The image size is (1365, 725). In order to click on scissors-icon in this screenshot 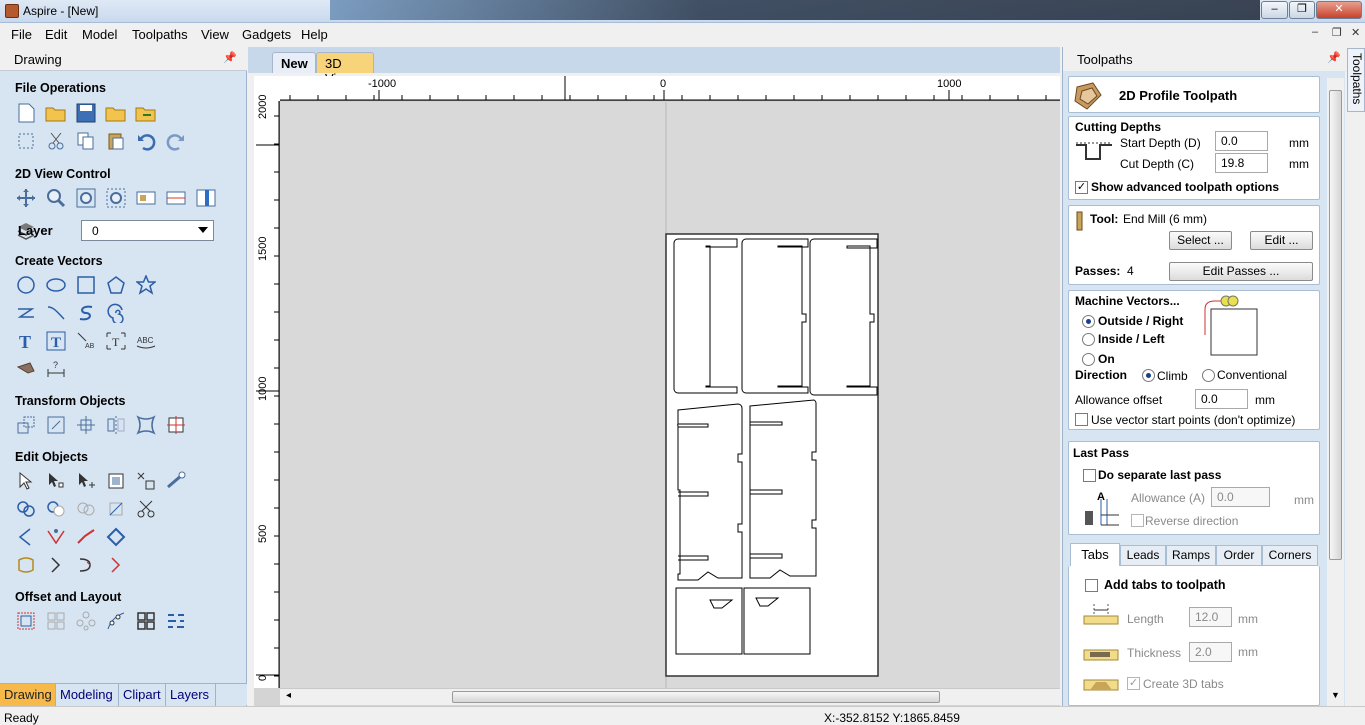, I will do `click(146, 509)`.